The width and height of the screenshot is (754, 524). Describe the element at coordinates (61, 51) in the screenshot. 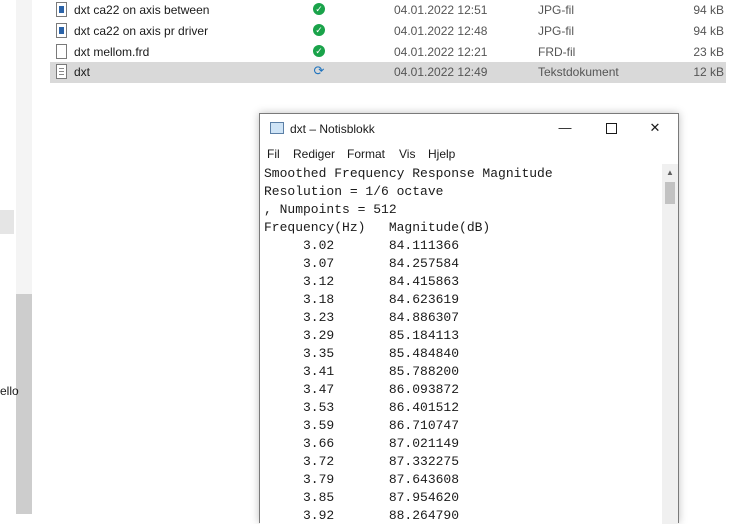

I see `blank-file-icon` at that location.